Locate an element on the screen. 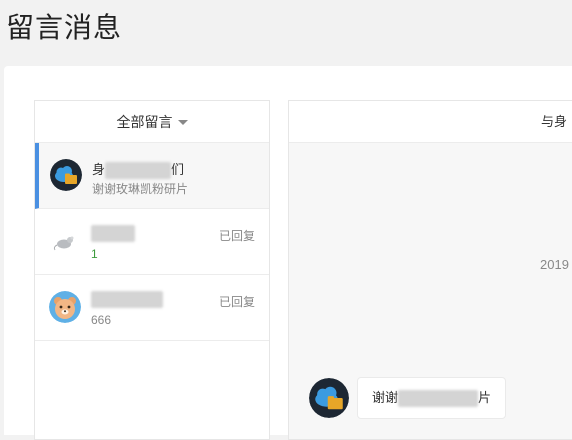  caret-down-icon is located at coordinates (182, 122).